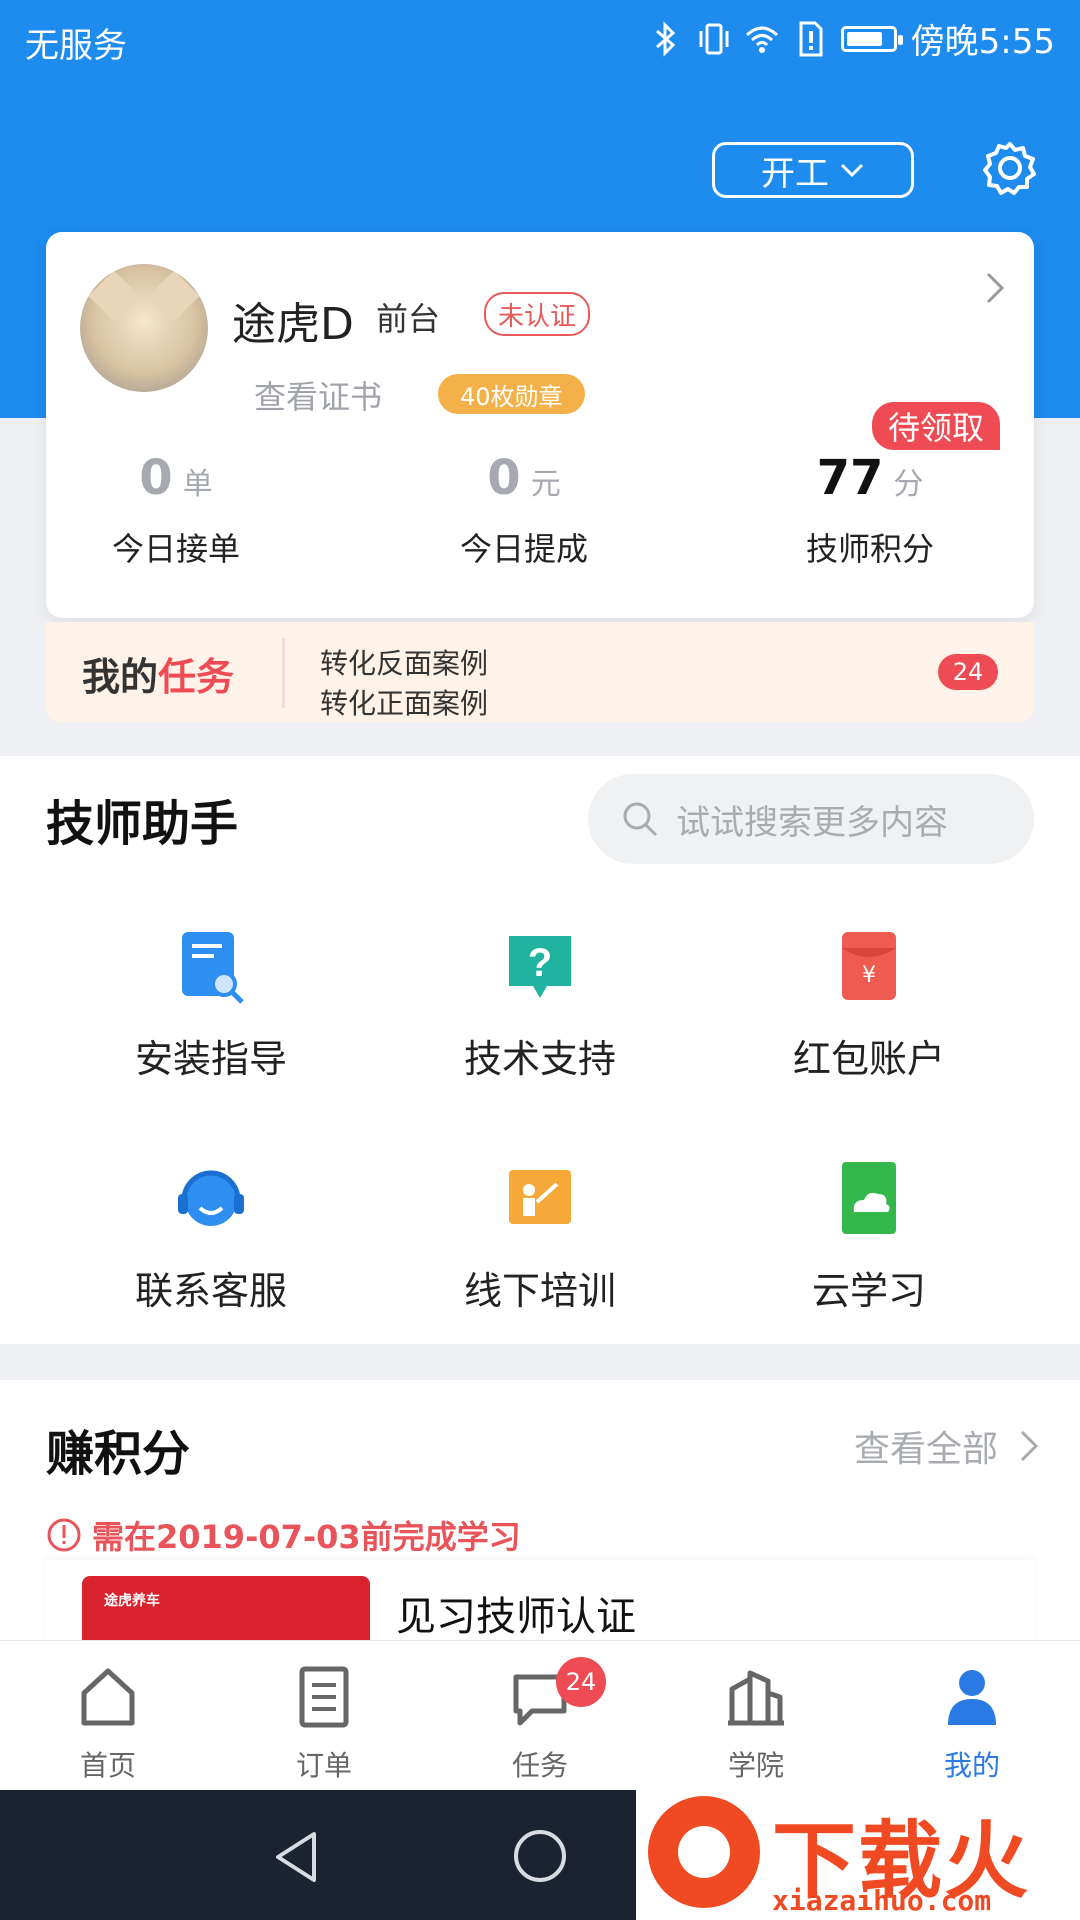  I want to click on search-icon, so click(640, 819).